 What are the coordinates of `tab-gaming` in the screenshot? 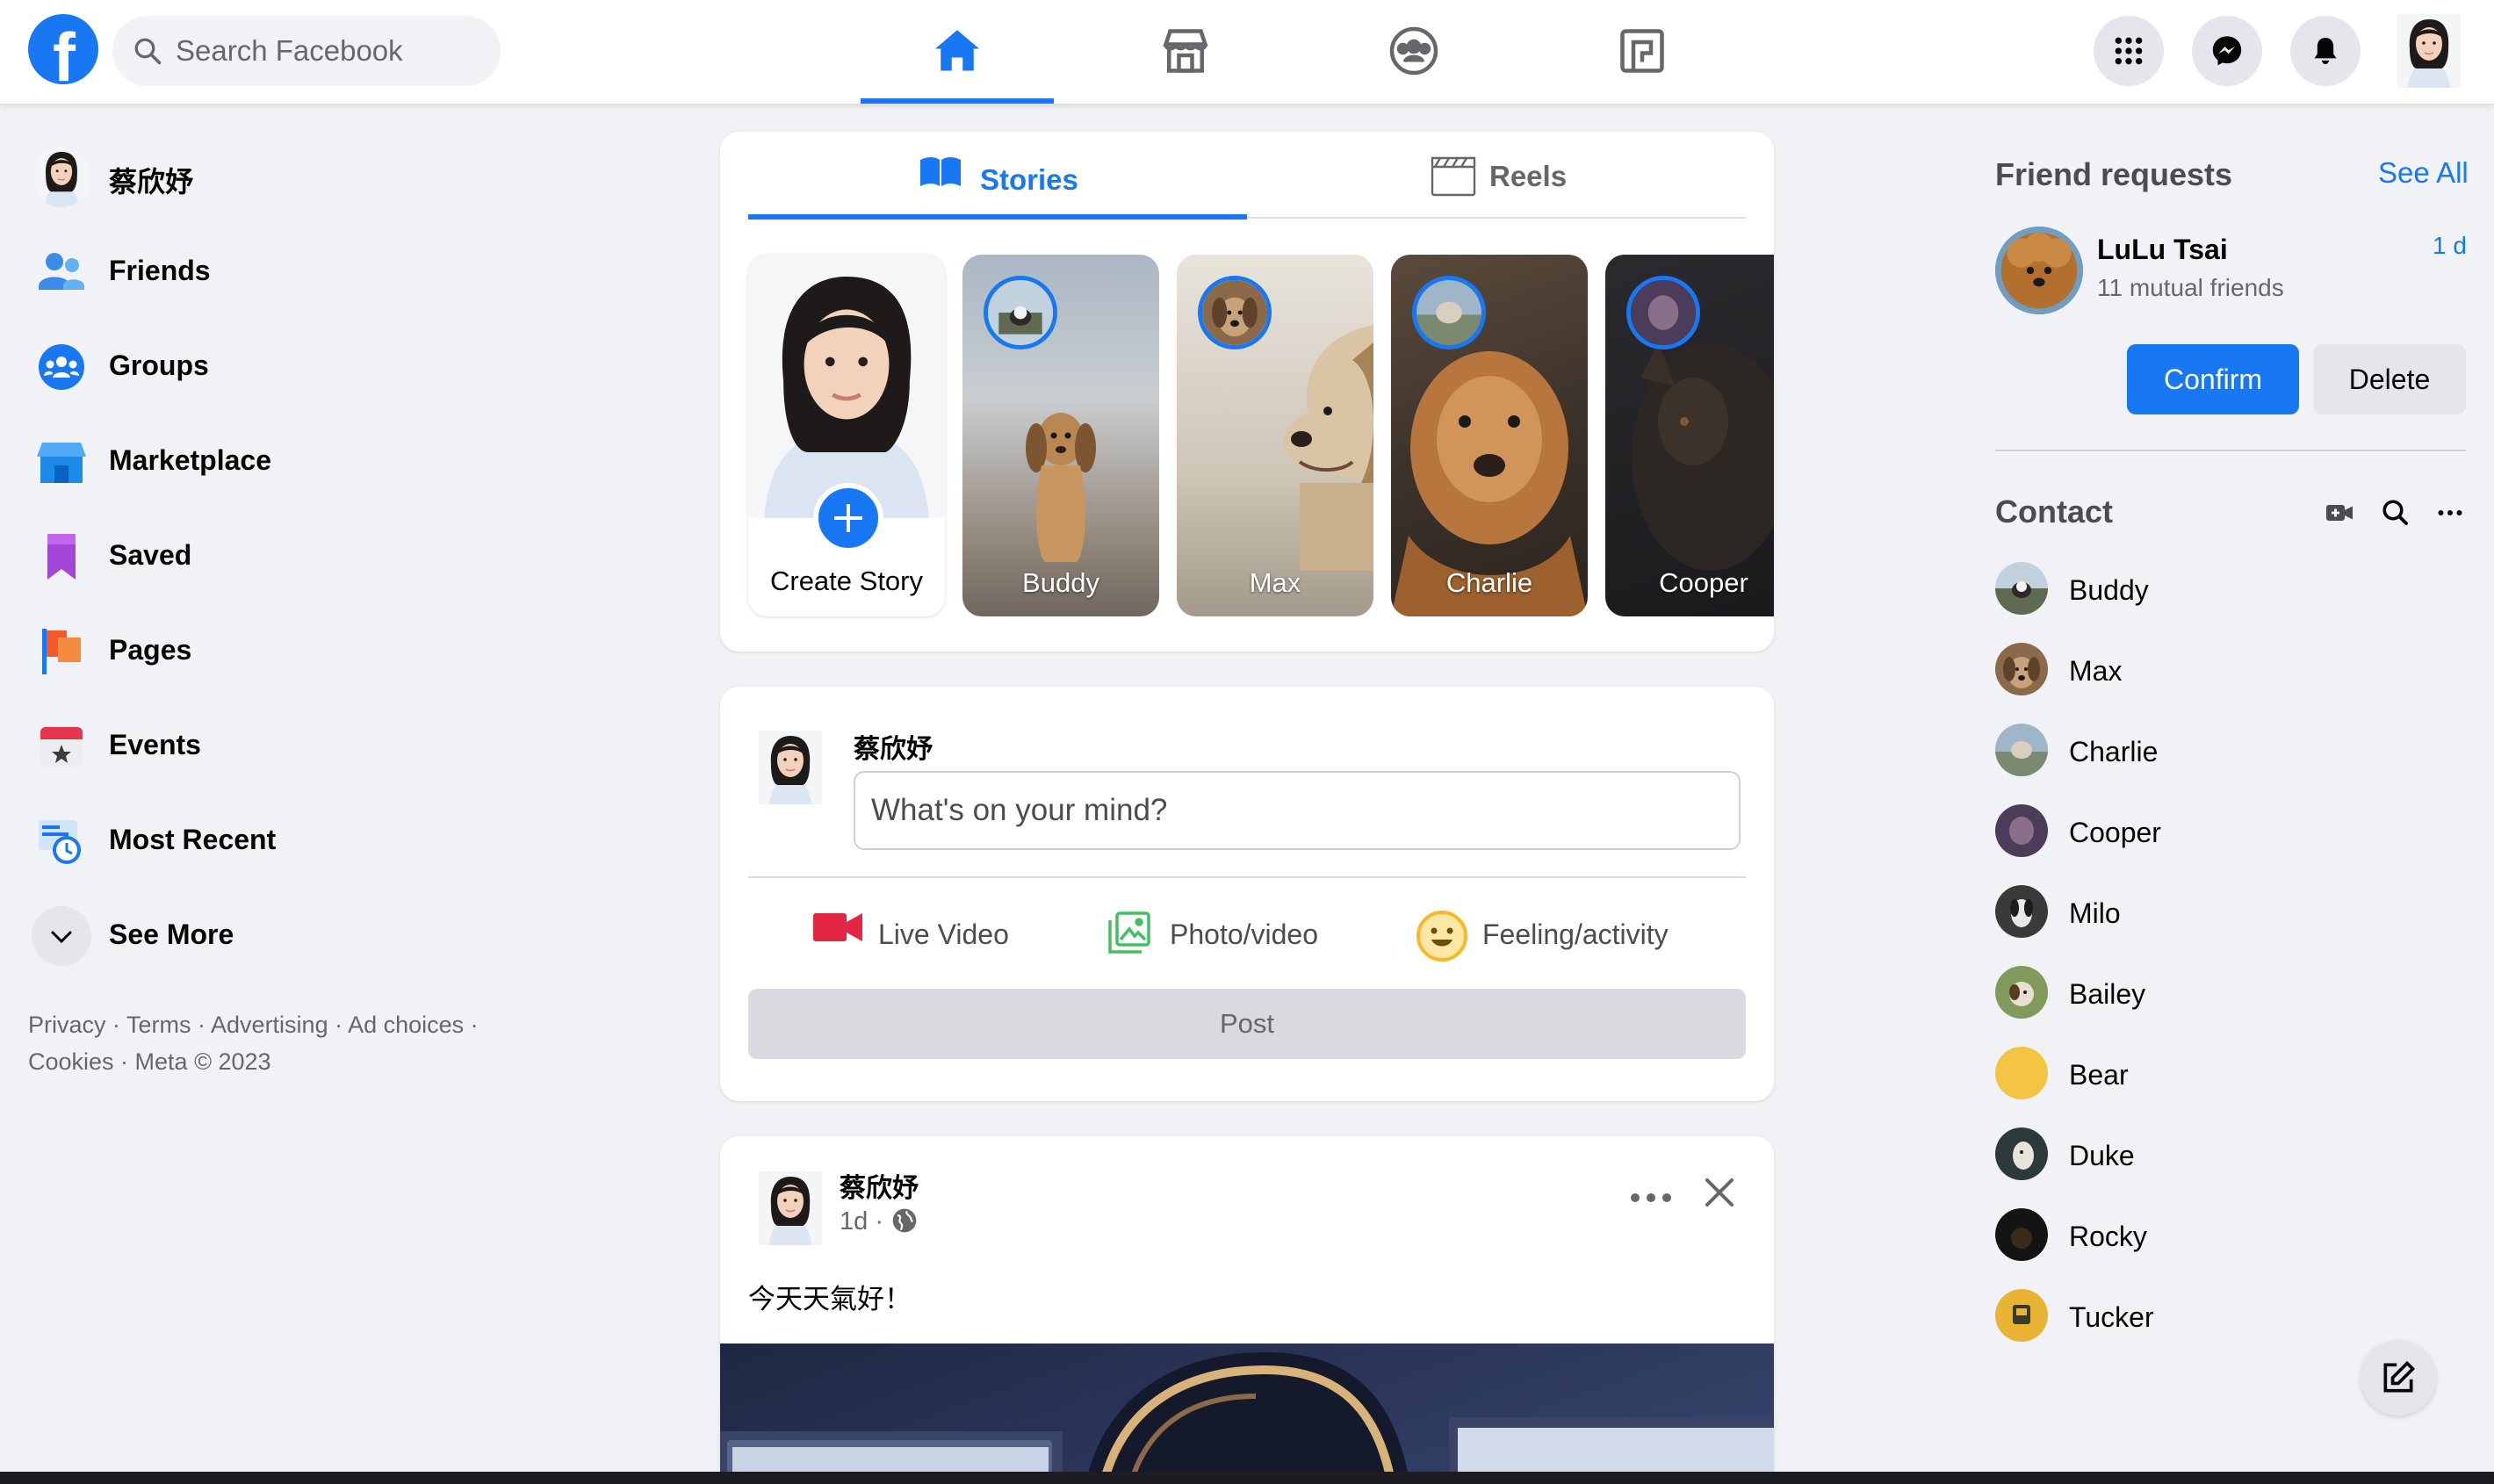 It's located at (1643, 52).